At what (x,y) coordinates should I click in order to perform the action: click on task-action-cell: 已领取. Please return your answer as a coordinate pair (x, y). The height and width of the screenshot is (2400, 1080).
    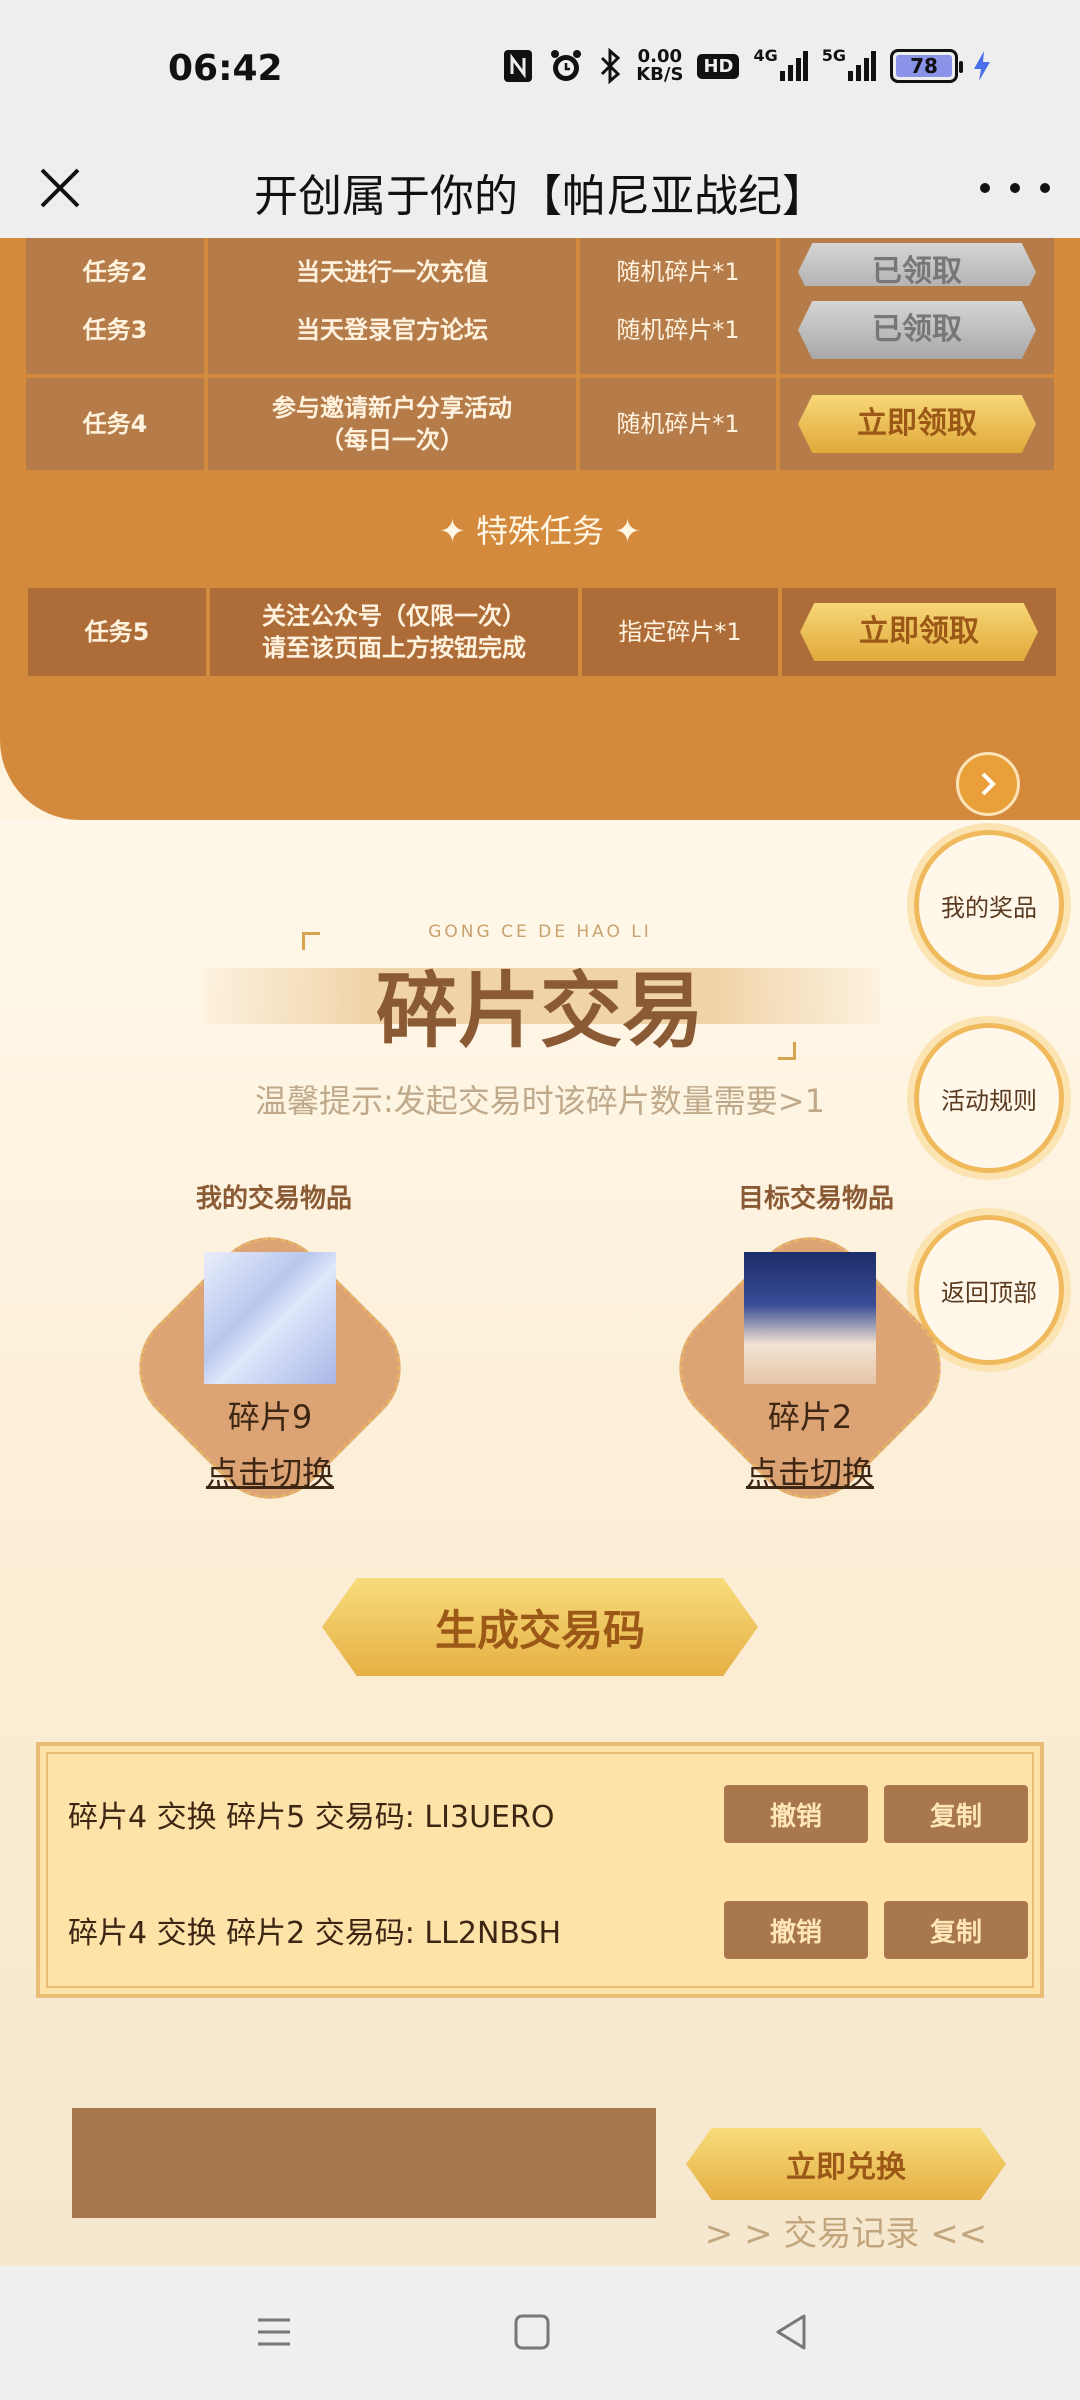
    Looking at the image, I should click on (917, 330).